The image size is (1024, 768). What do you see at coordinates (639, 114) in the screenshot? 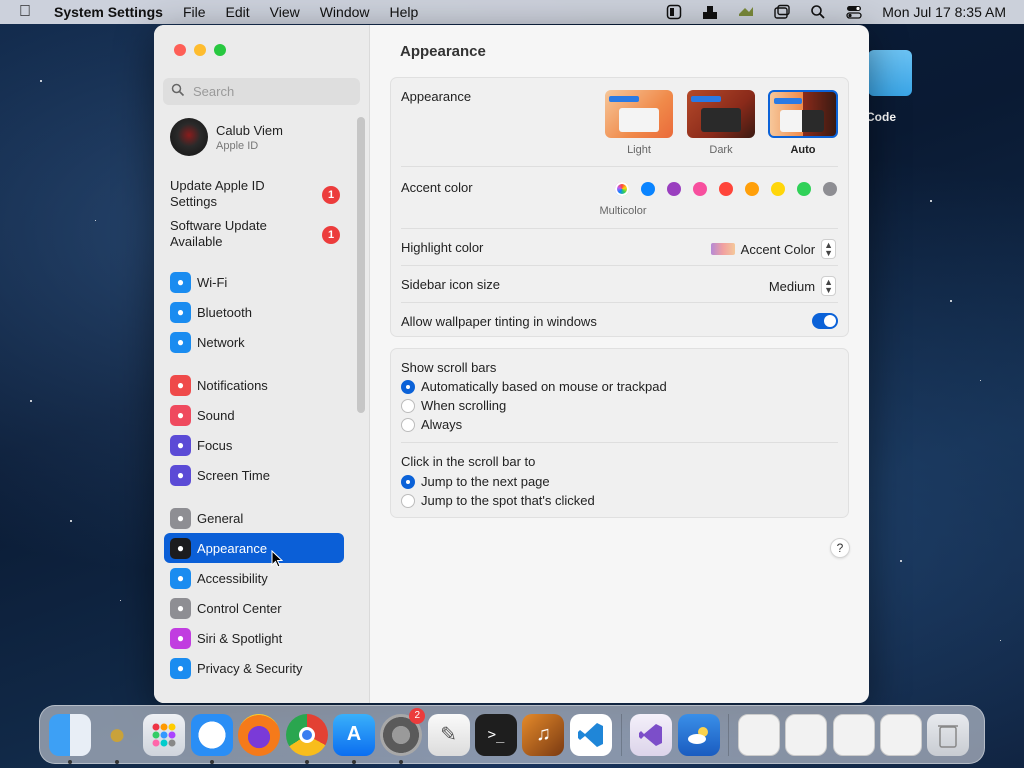
I see `appearance-light-option` at bounding box center [639, 114].